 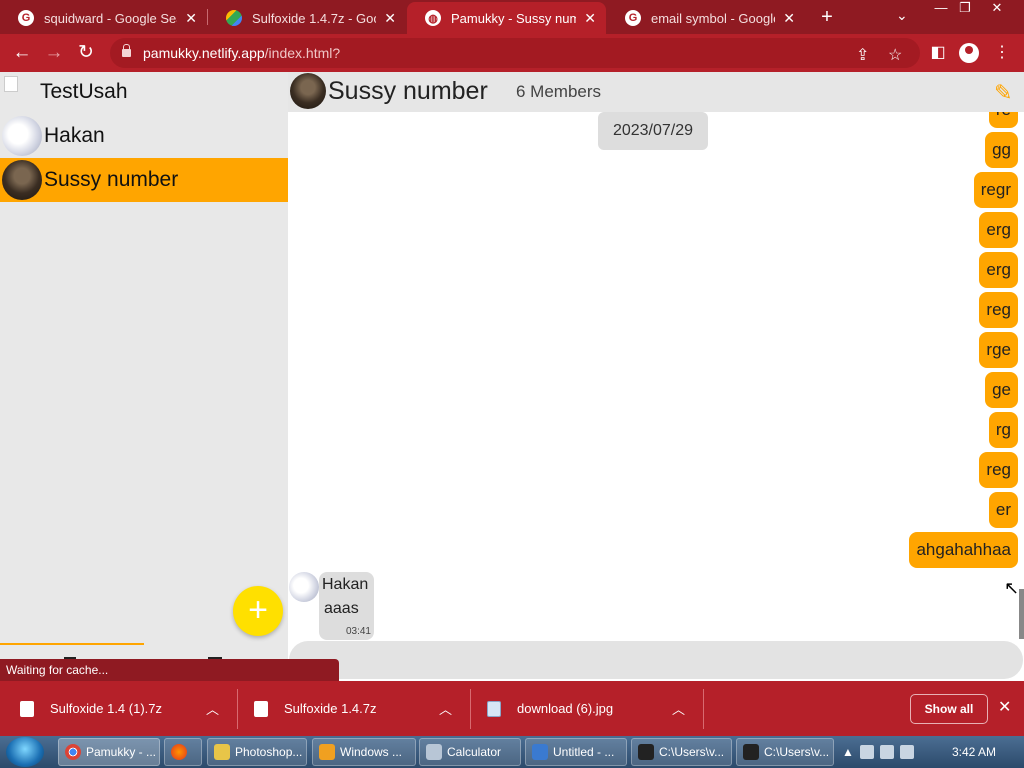 What do you see at coordinates (886, 752) in the screenshot?
I see `network-icon` at bounding box center [886, 752].